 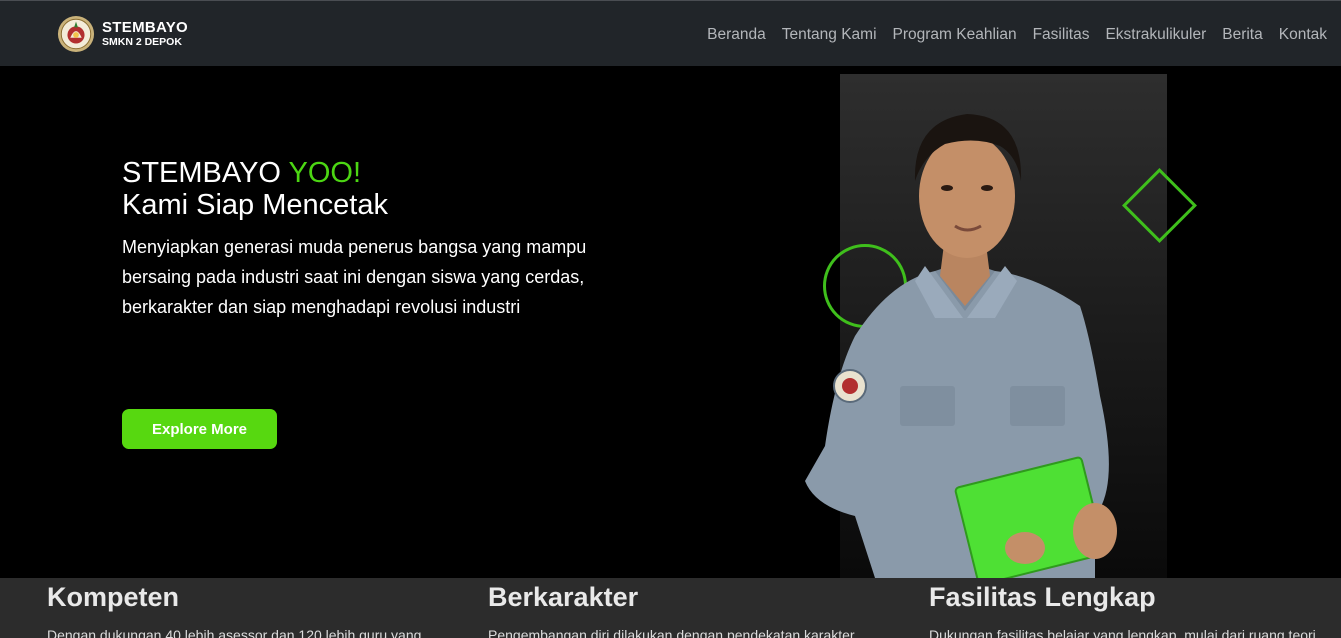 I want to click on nav-link-beranda: Beranda, so click(x=736, y=35).